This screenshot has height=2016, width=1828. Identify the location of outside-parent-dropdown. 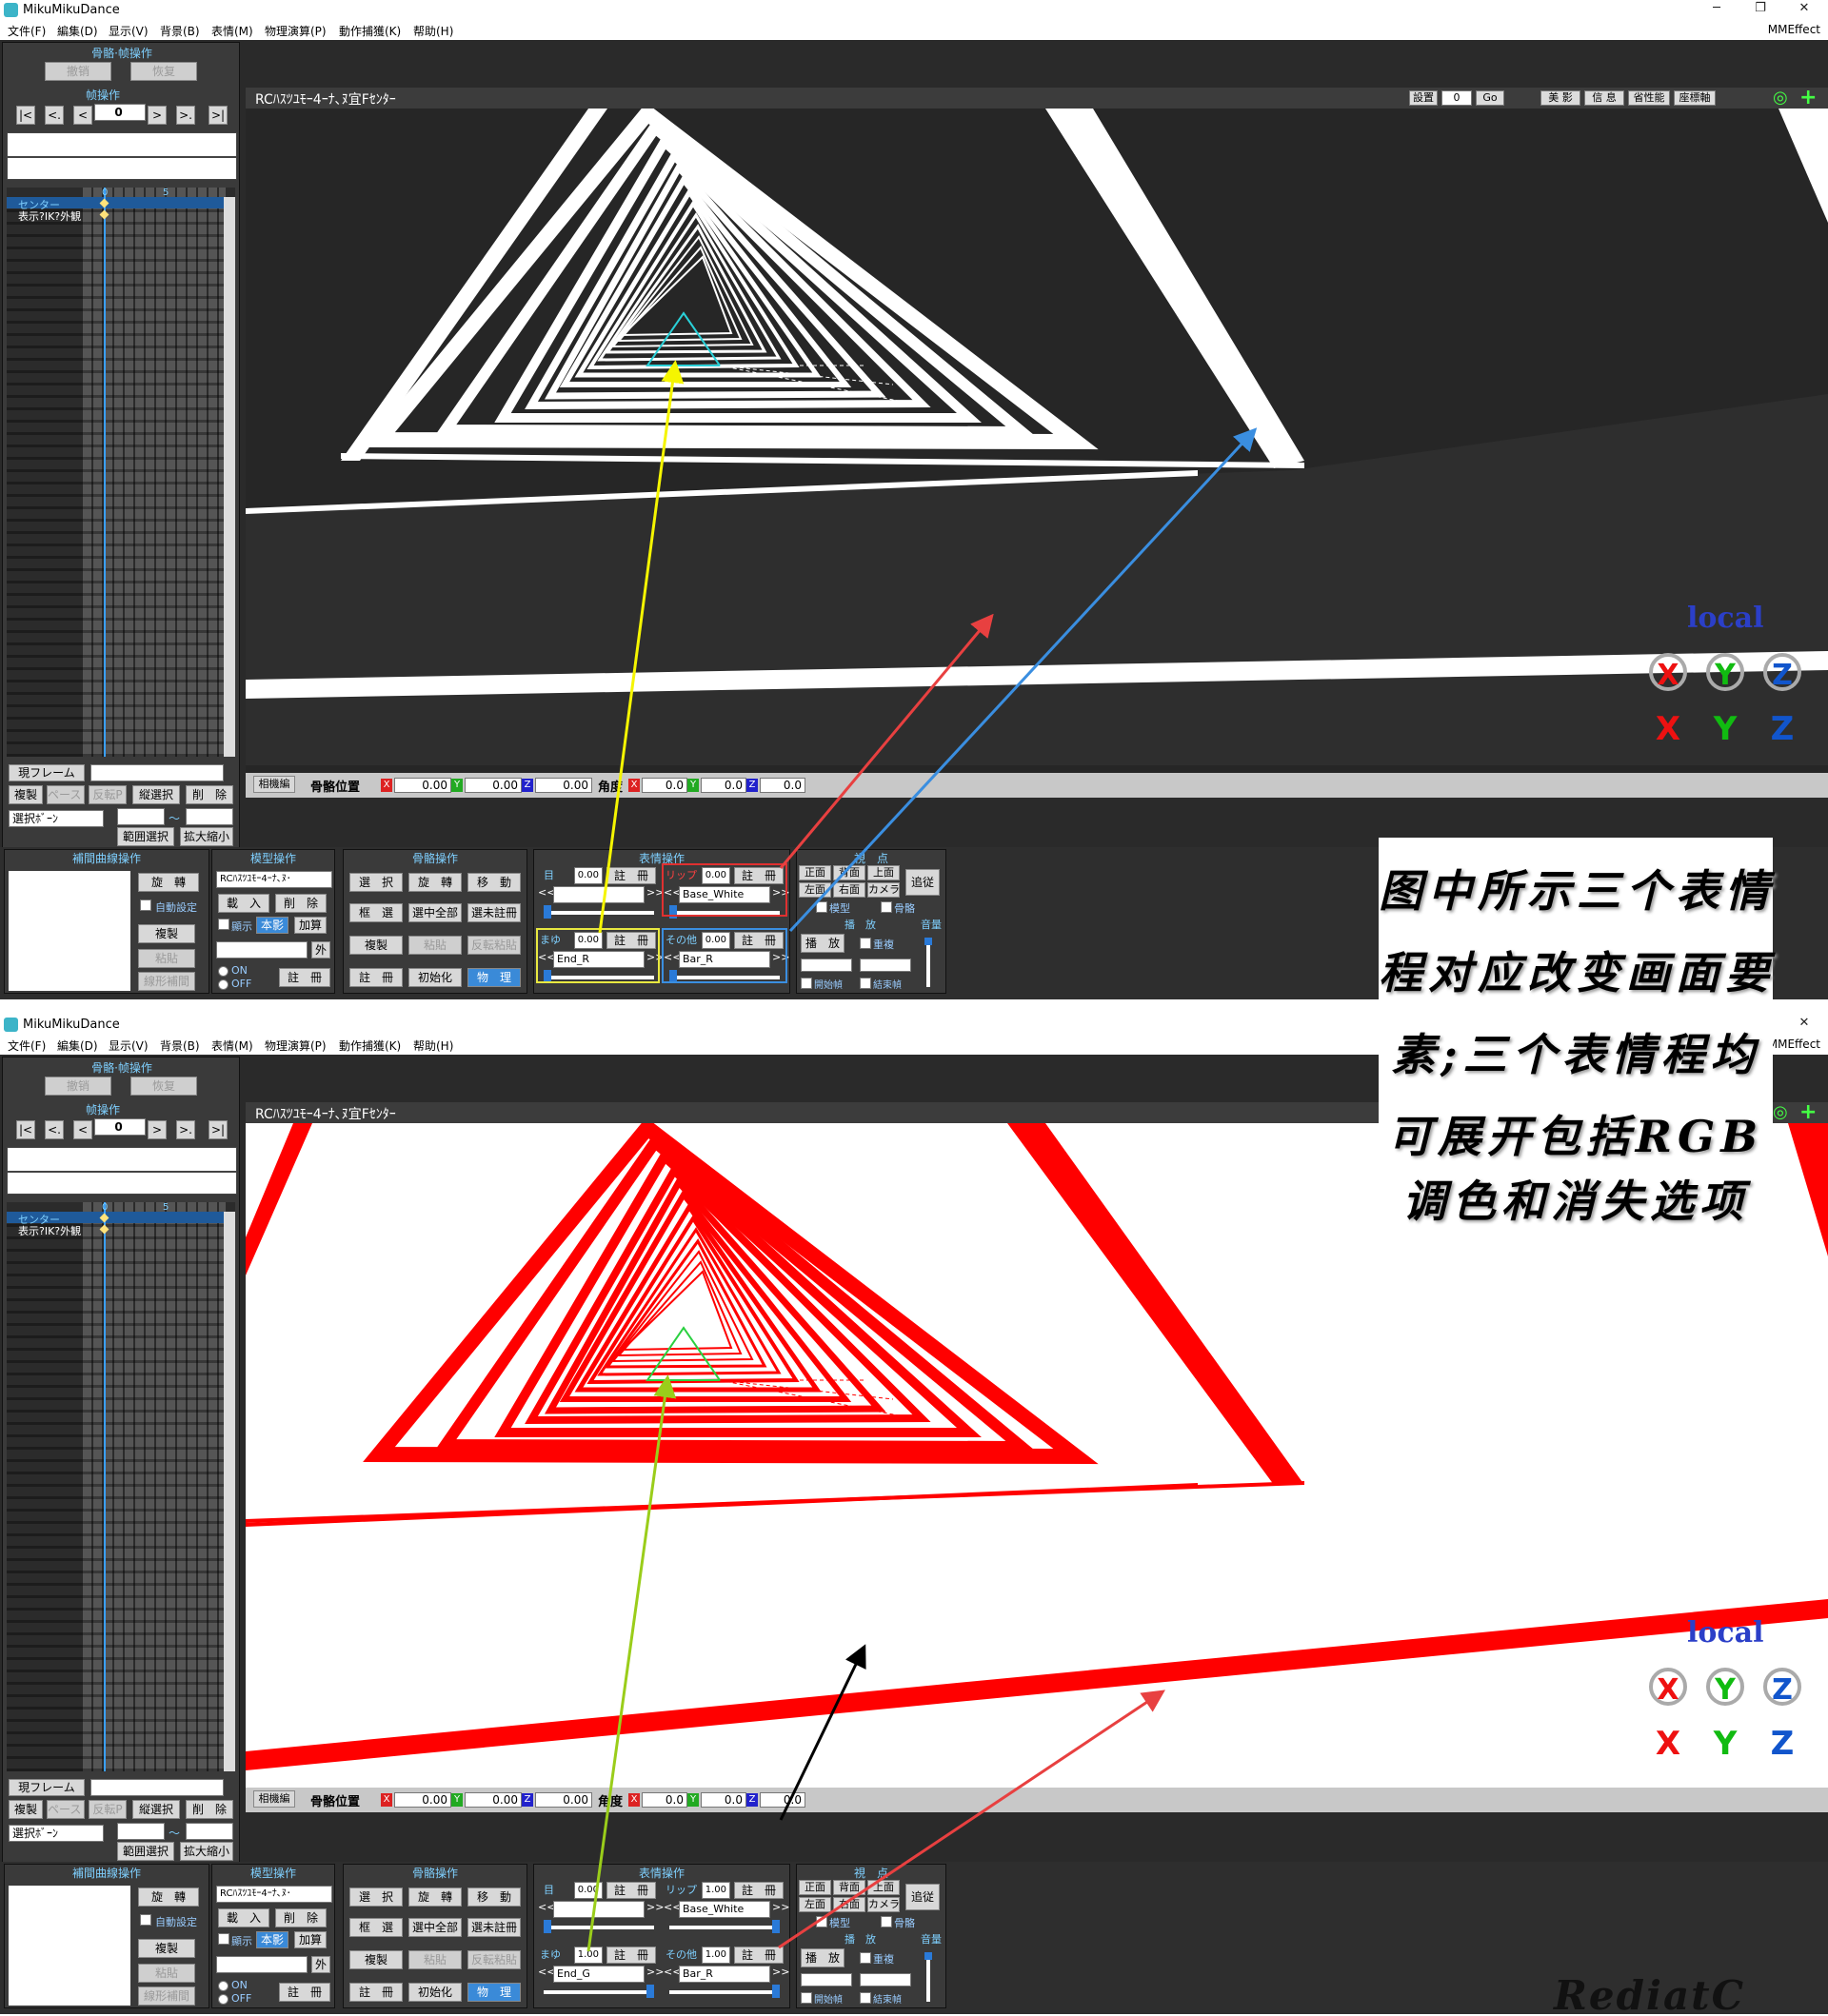
(262, 1965).